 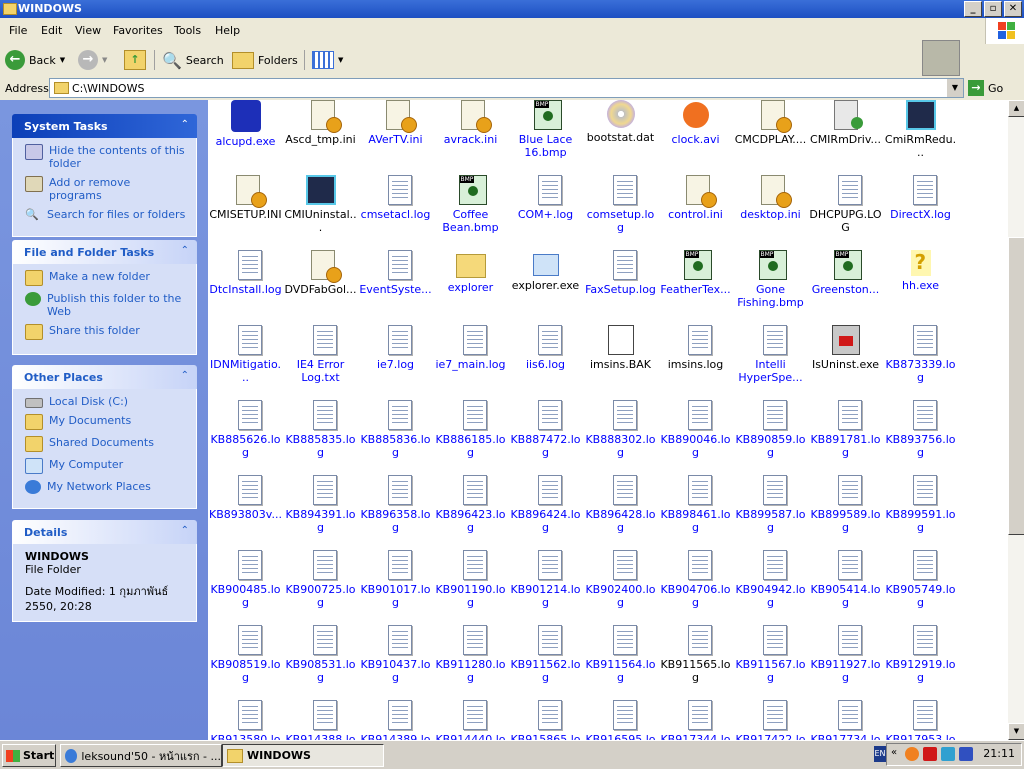 What do you see at coordinates (1016, 731) in the screenshot?
I see `scroll-down-button: ▼` at bounding box center [1016, 731].